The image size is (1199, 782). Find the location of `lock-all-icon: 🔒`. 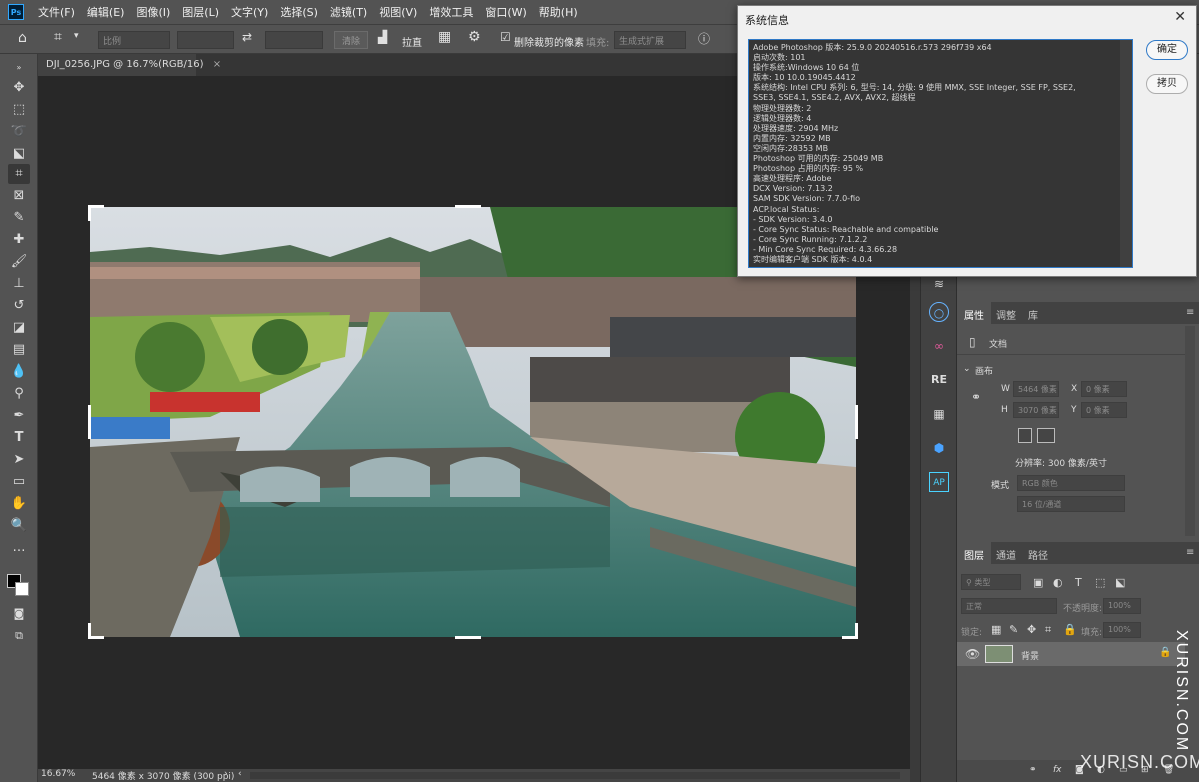

lock-all-icon: 🔒 is located at coordinates (1070, 629).